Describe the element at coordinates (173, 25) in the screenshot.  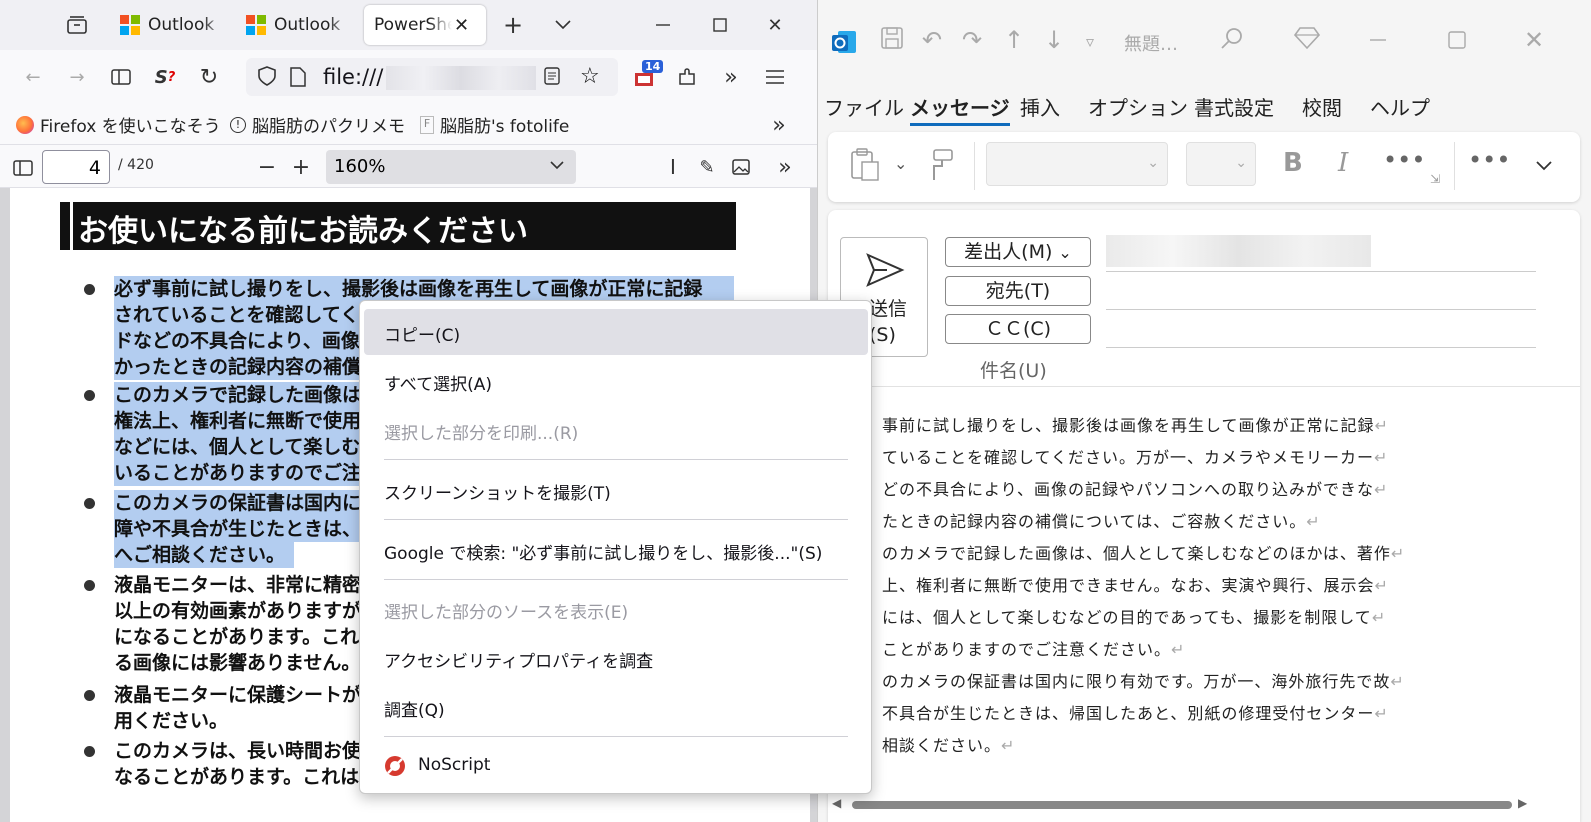
I see `tab-outlook-1: Outlook` at that location.